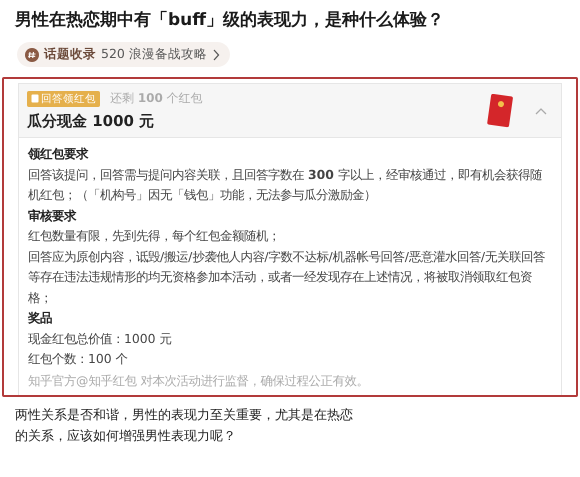 Image resolution: width=580 pixels, height=477 pixels. I want to click on topic-link: 话题收录 520 浪漫备战攻略, so click(123, 54).